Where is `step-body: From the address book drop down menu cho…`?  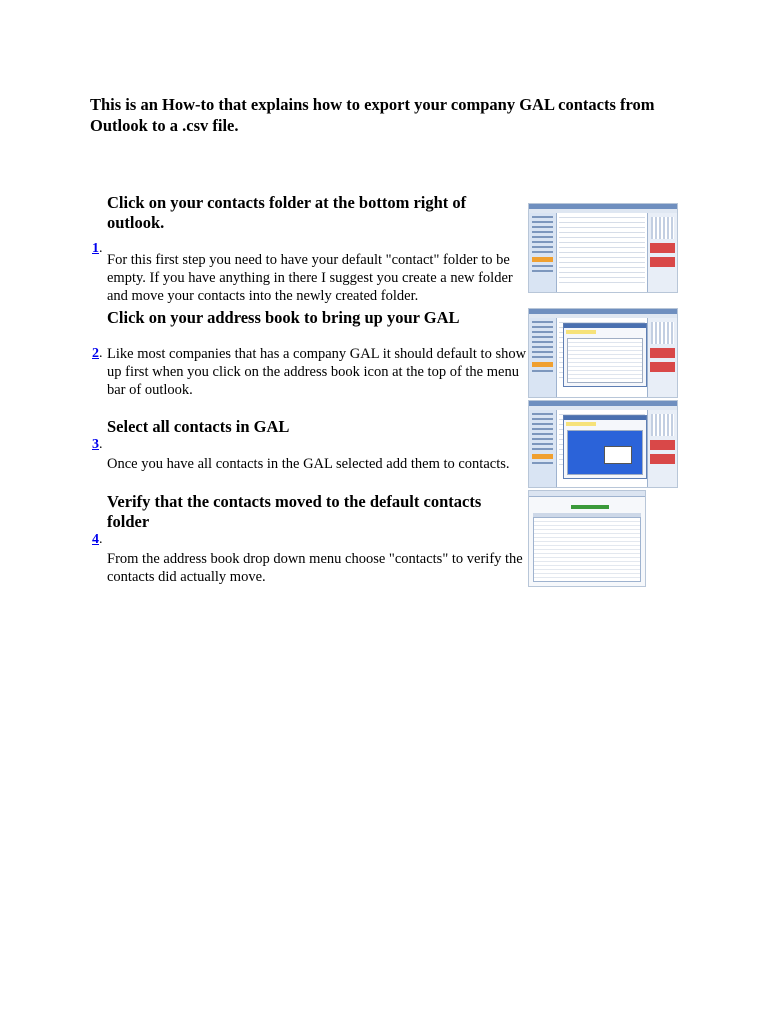 step-body: From the address book drop down menu cho… is located at coordinates (315, 568).